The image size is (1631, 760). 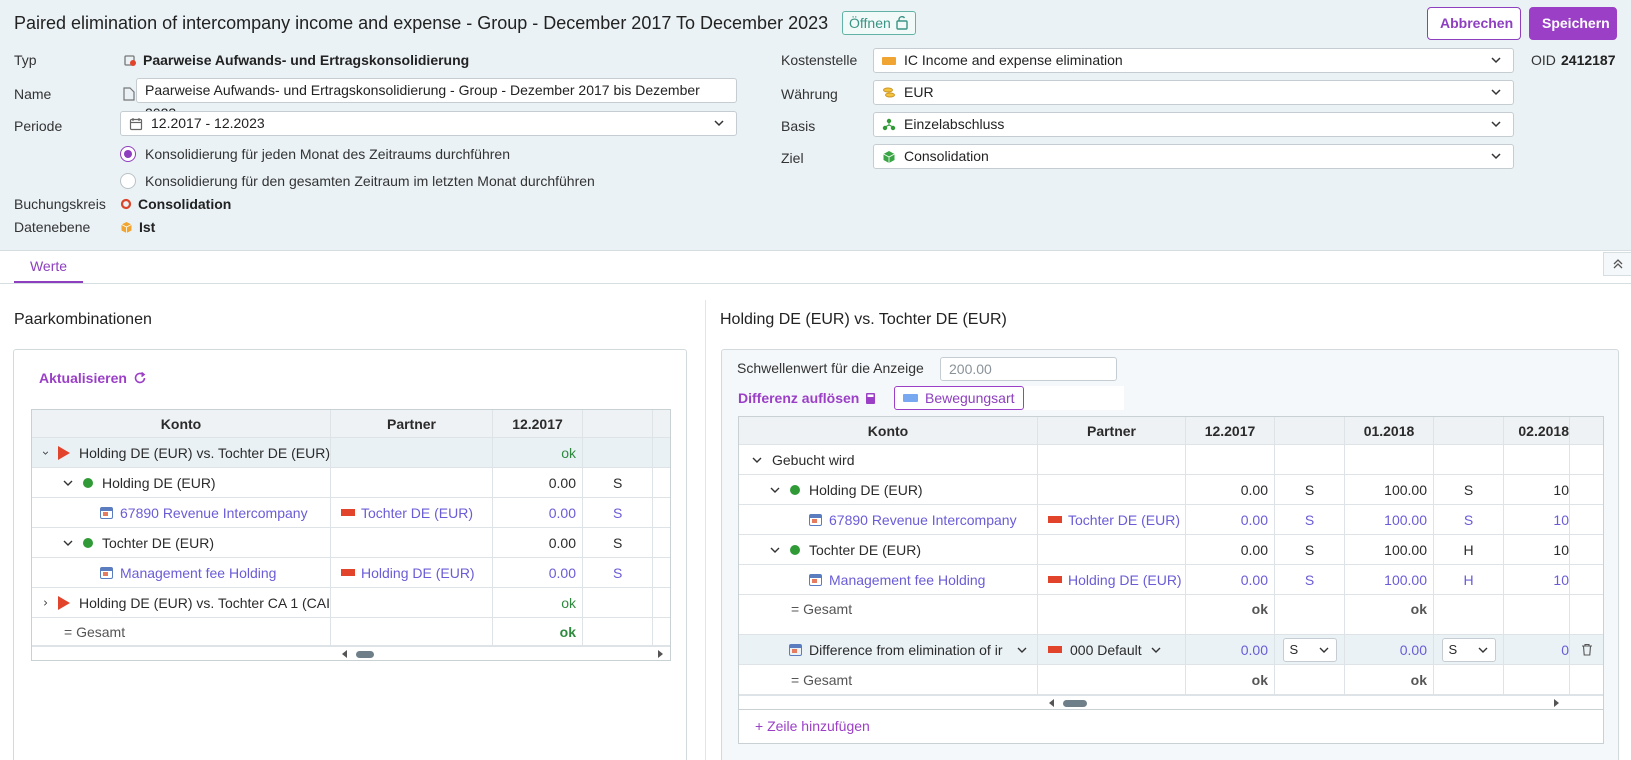 I want to click on company-dot-icon, so click(x=88, y=542).